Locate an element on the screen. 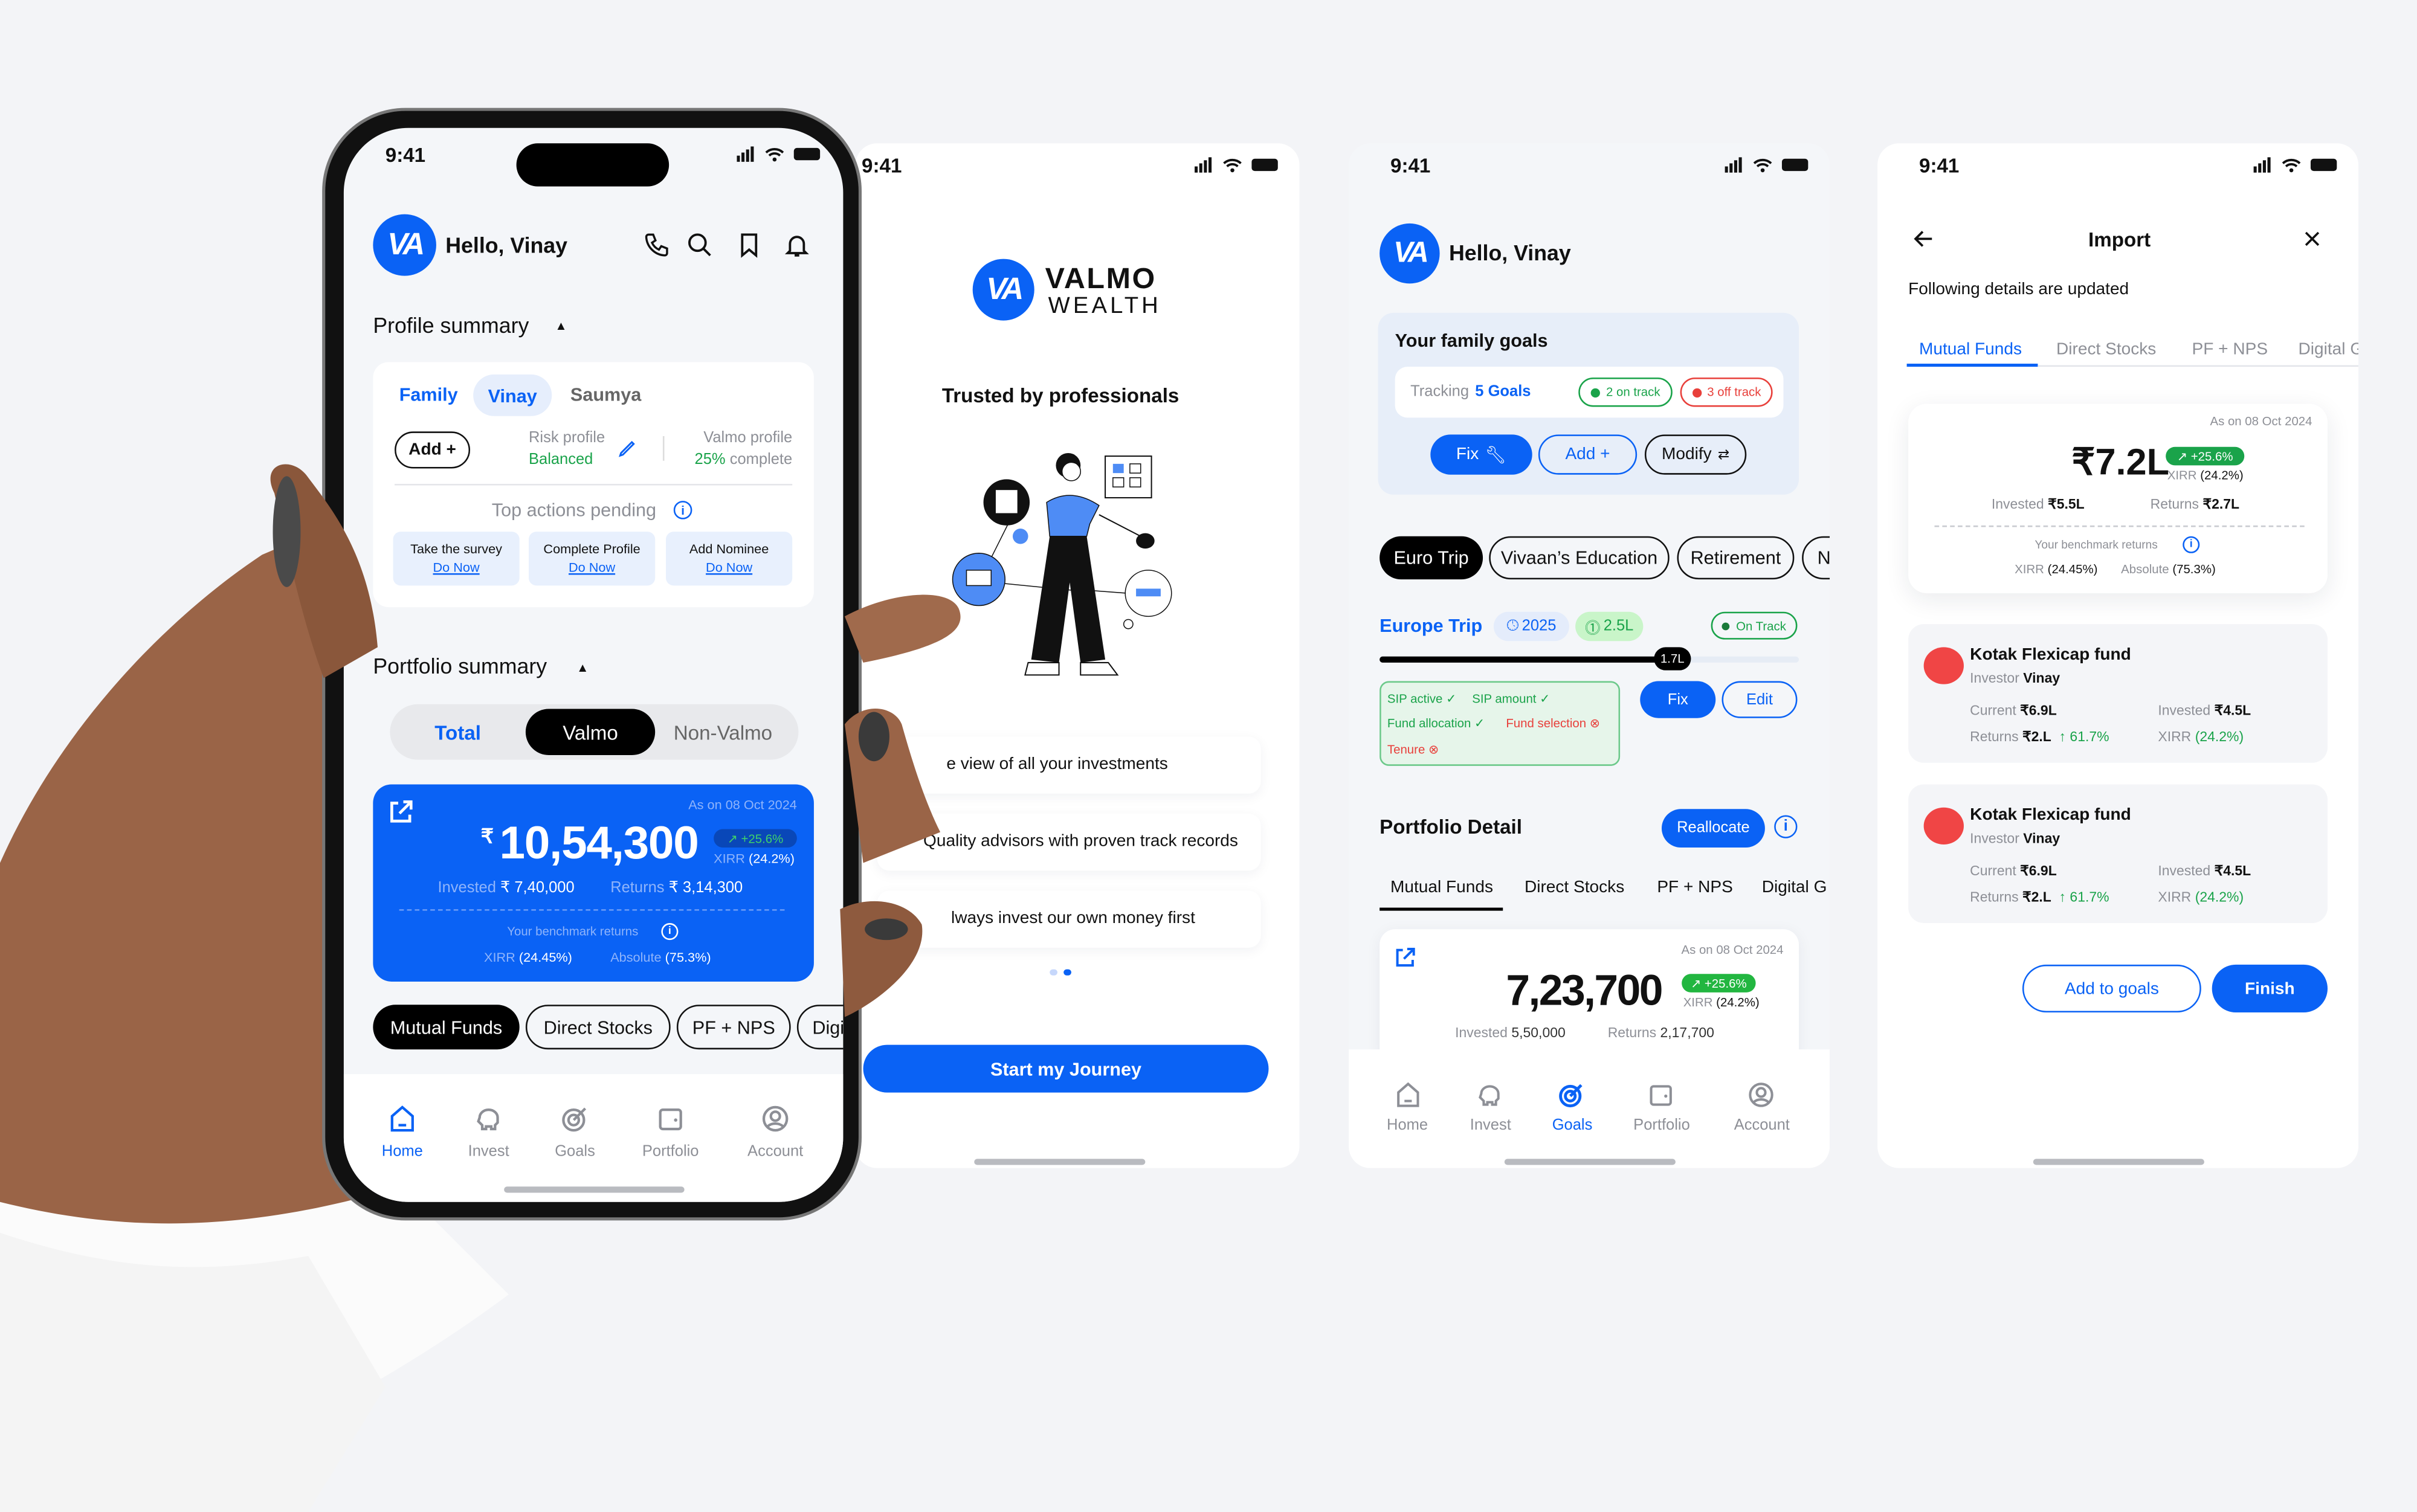 The image size is (2417, 1512). greeting: Hello, Vinay is located at coordinates (1509, 252).